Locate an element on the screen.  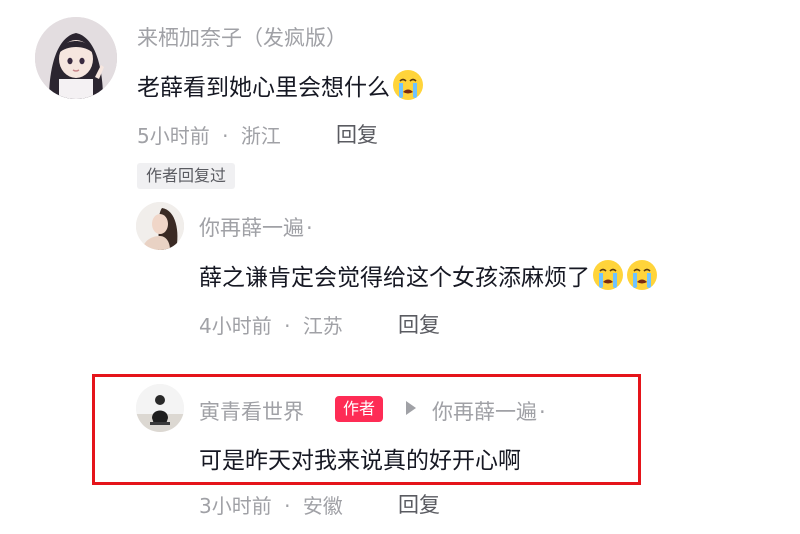
reply-username: 寅青看世界 is located at coordinates (251, 411).